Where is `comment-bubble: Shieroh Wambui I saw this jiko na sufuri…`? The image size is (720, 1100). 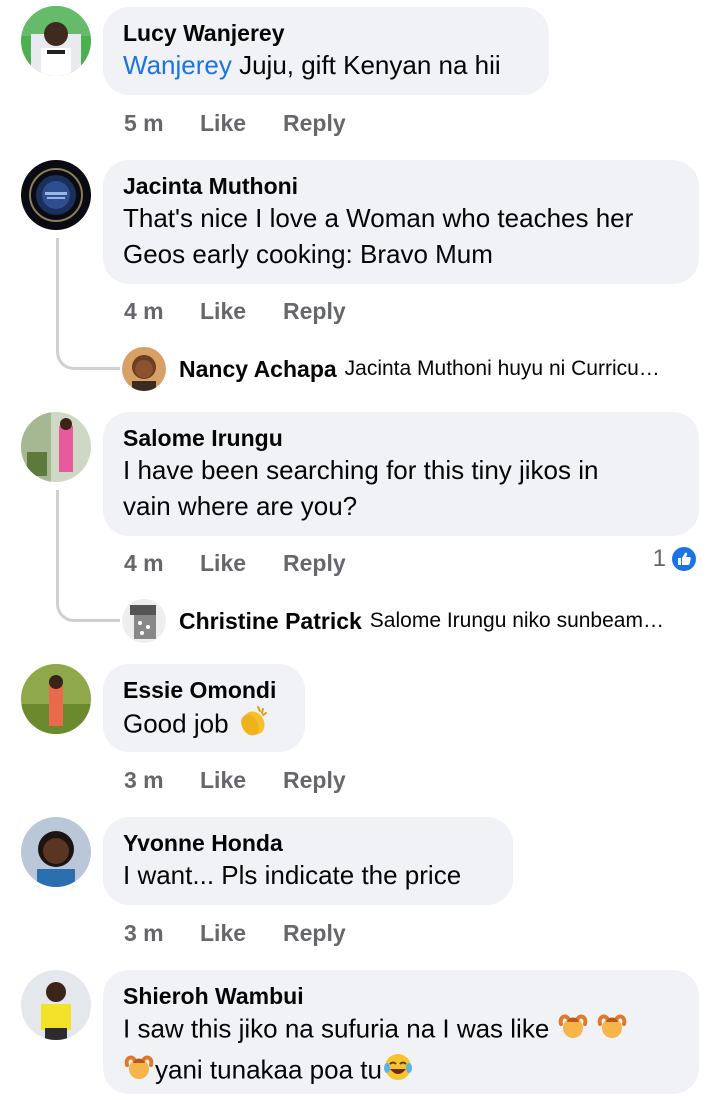
comment-bubble: Shieroh Wambui I saw this jiko na sufuri… is located at coordinates (401, 1032).